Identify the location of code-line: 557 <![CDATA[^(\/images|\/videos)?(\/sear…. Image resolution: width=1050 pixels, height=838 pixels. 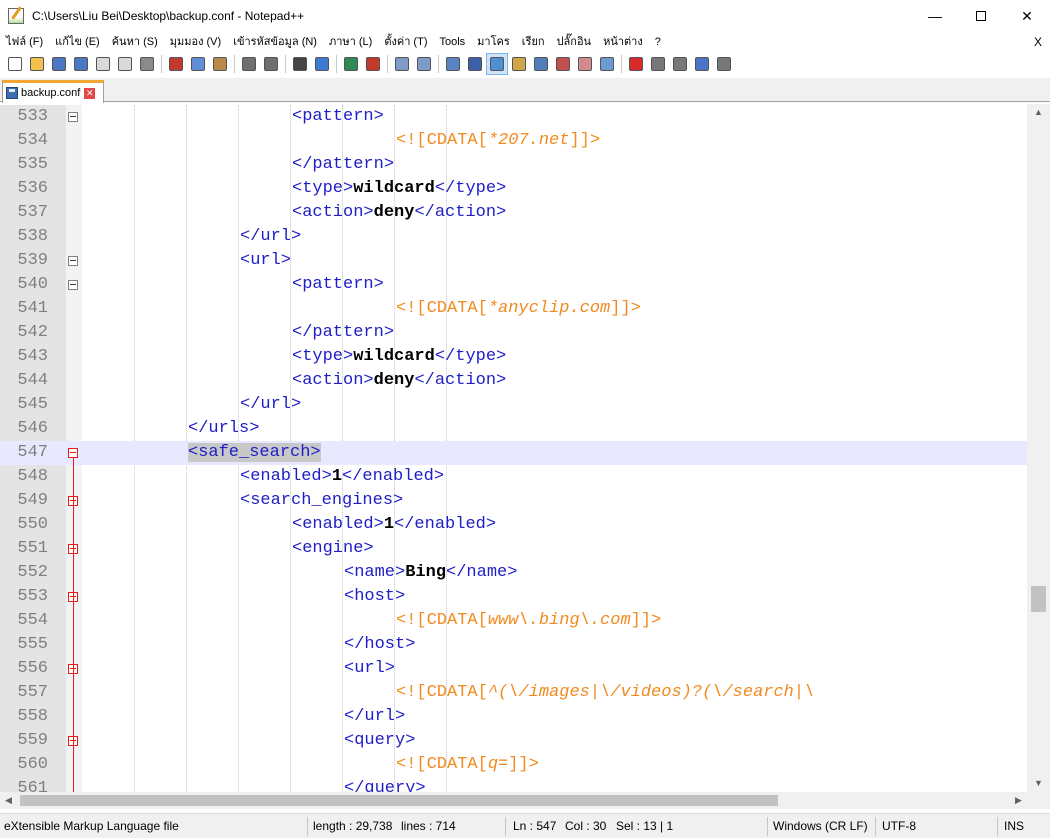
(513, 693).